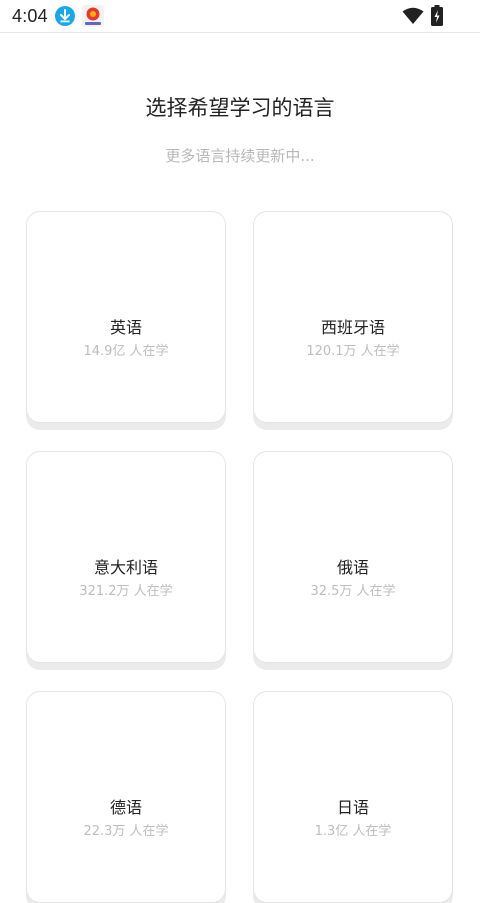 Image resolution: width=480 pixels, height=903 pixels. What do you see at coordinates (93, 16) in the screenshot?
I see `app-notification-icon` at bounding box center [93, 16].